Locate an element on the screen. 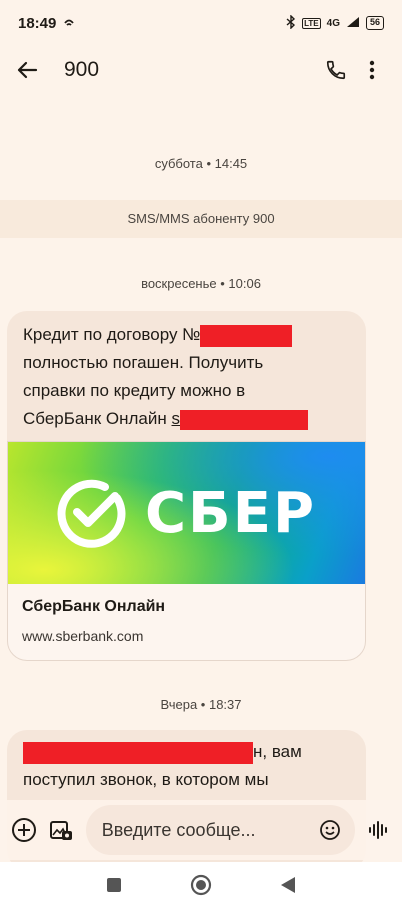 This screenshot has width=402, height=912. more-options-button is located at coordinates (372, 70).